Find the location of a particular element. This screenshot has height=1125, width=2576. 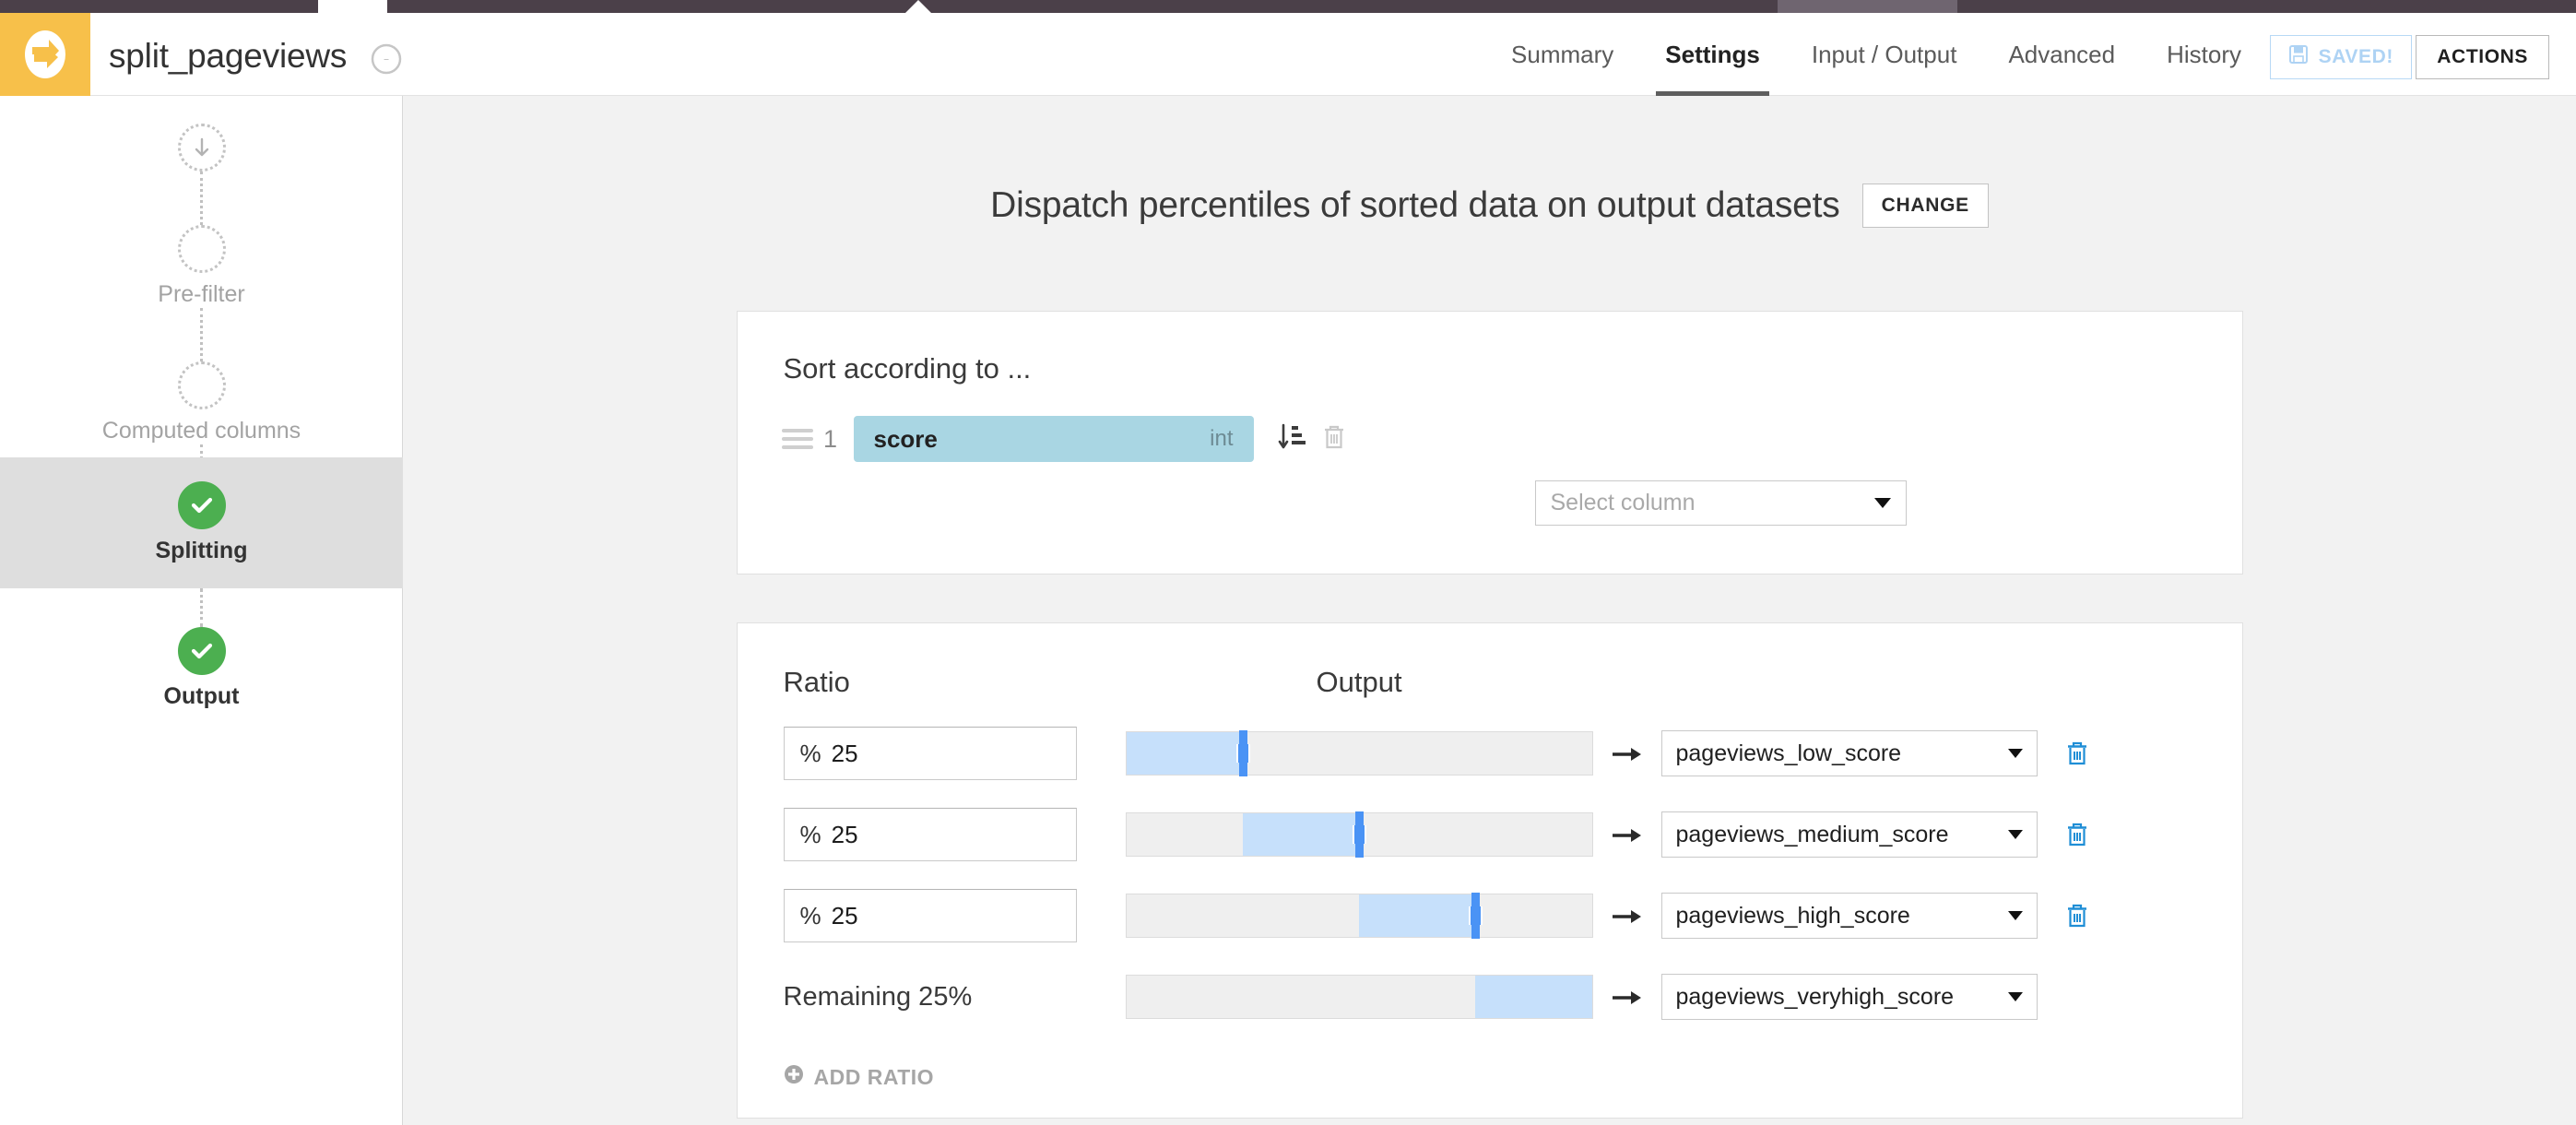

output-column-header: Output is located at coordinates (1359, 682).